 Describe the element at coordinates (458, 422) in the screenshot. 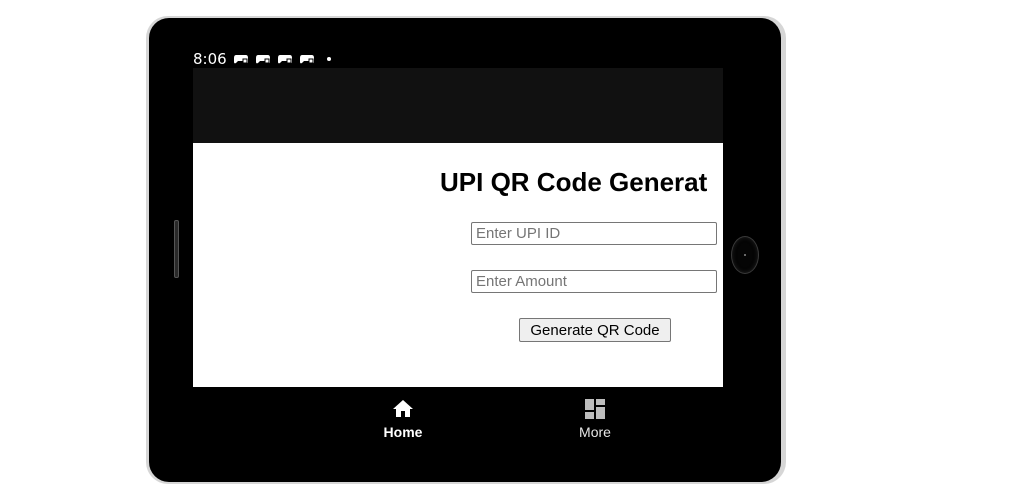

I see `bottom-navigation: Home More` at that location.